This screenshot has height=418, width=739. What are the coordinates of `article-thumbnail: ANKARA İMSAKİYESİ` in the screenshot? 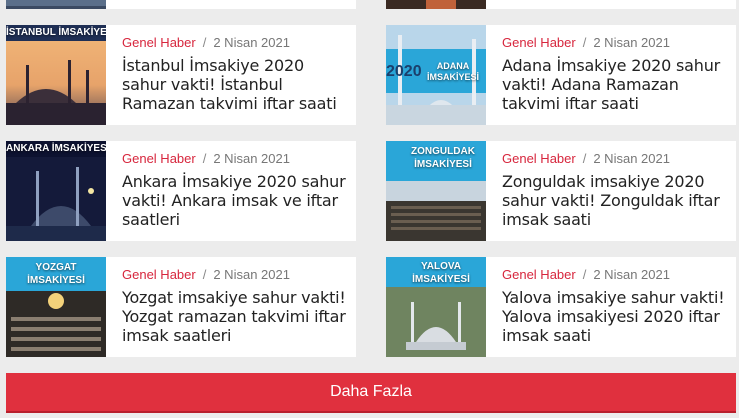 It's located at (56, 191).